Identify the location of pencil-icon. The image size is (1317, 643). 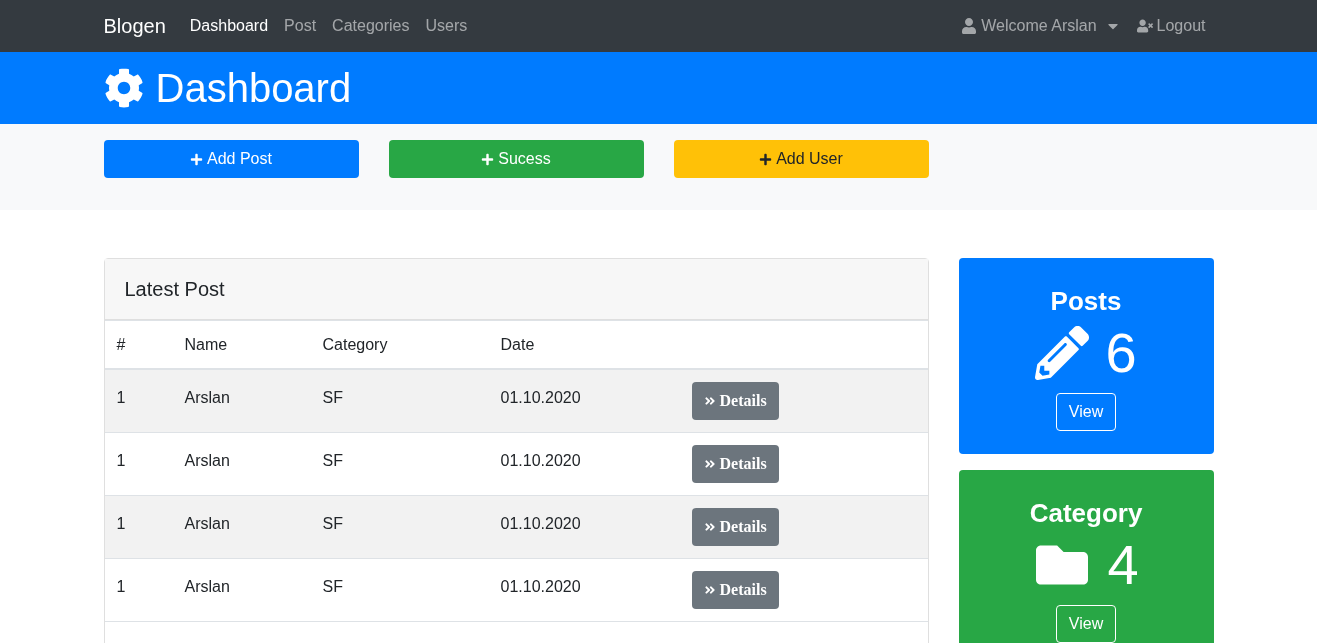
(1062, 353).